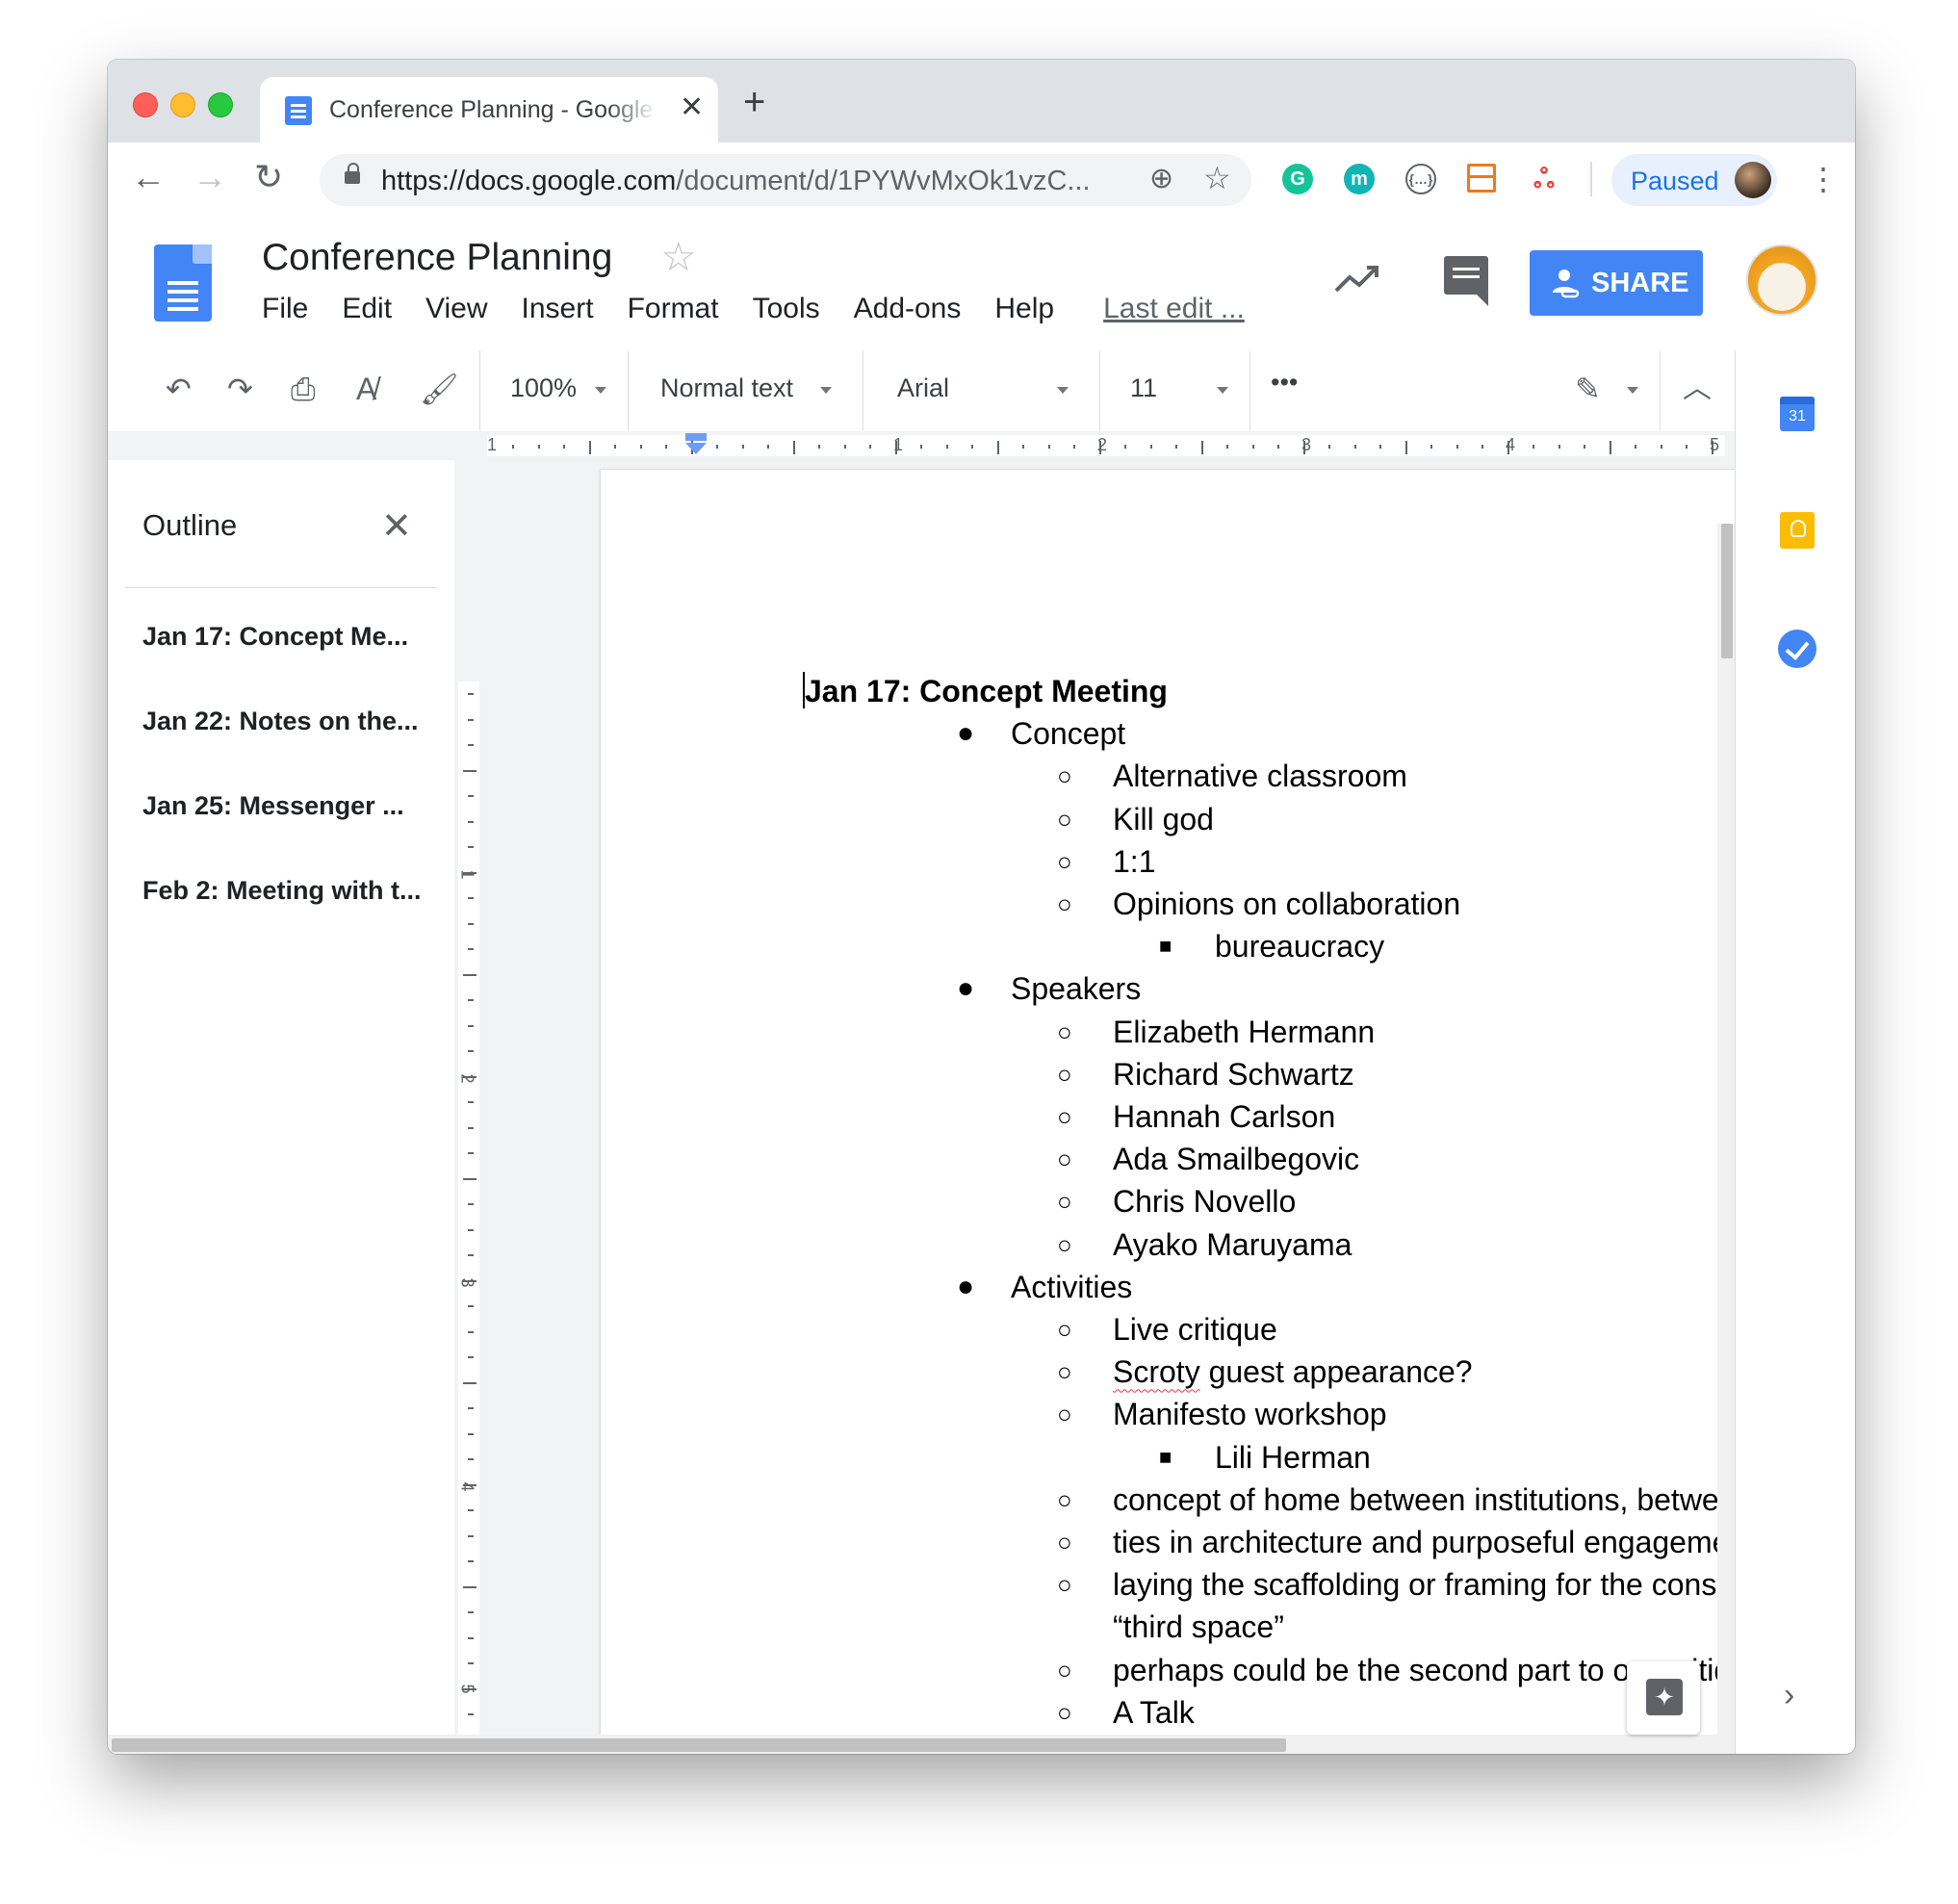 Image resolution: width=1958 pixels, height=1904 pixels. I want to click on tasks-icon, so click(1797, 649).